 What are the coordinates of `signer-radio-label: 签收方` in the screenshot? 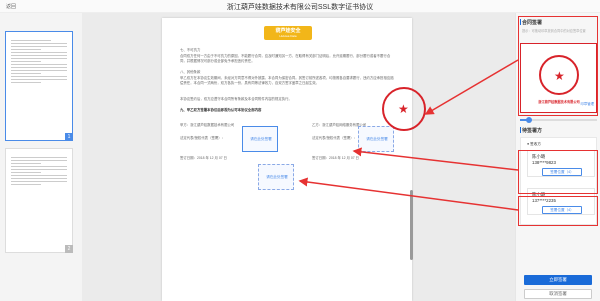 It's located at (535, 144).